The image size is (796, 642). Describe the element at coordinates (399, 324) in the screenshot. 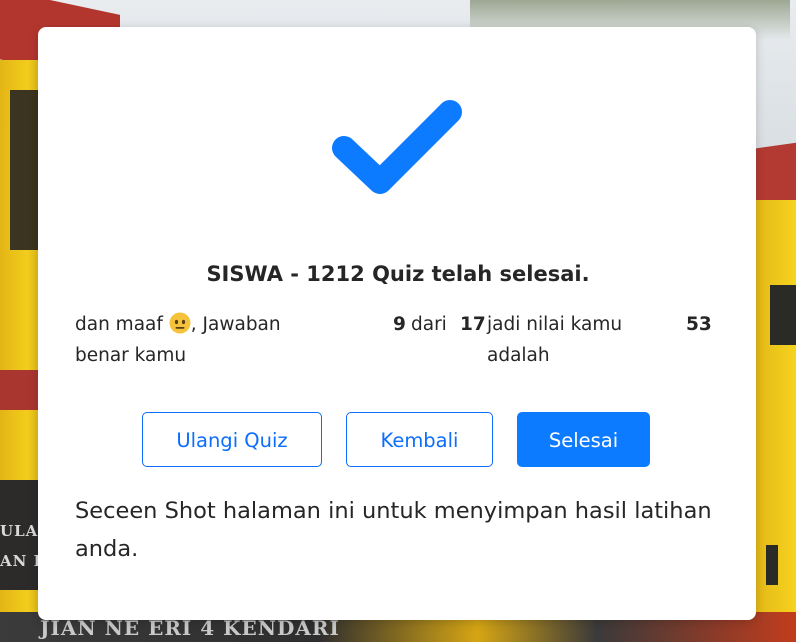

I see `correct-count: 9` at that location.